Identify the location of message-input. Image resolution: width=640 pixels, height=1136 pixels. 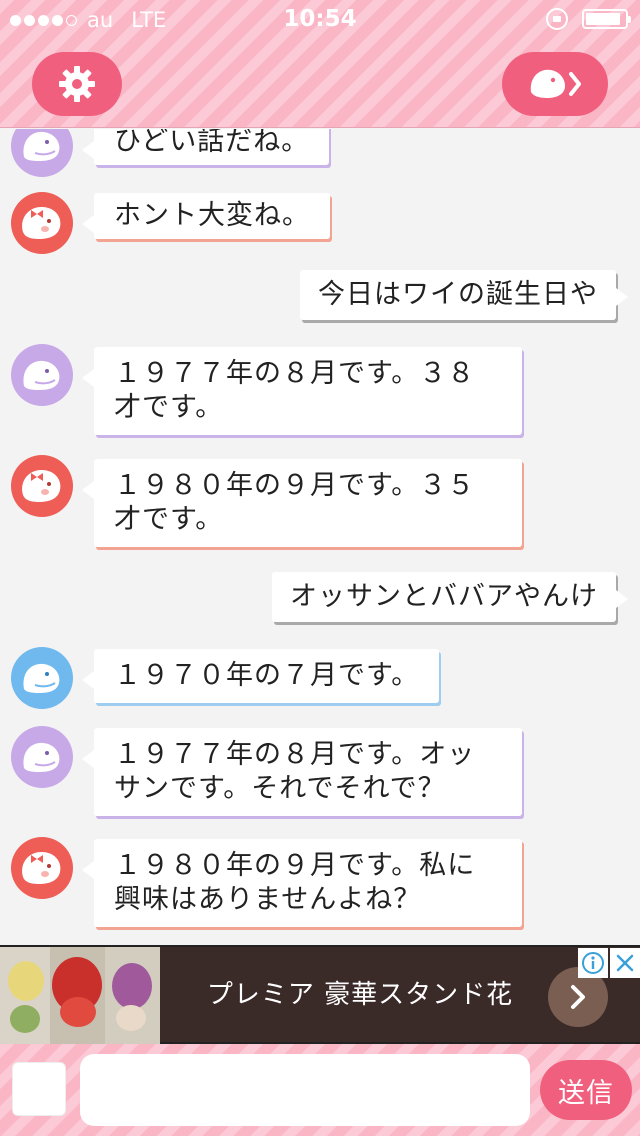
(305, 1090).